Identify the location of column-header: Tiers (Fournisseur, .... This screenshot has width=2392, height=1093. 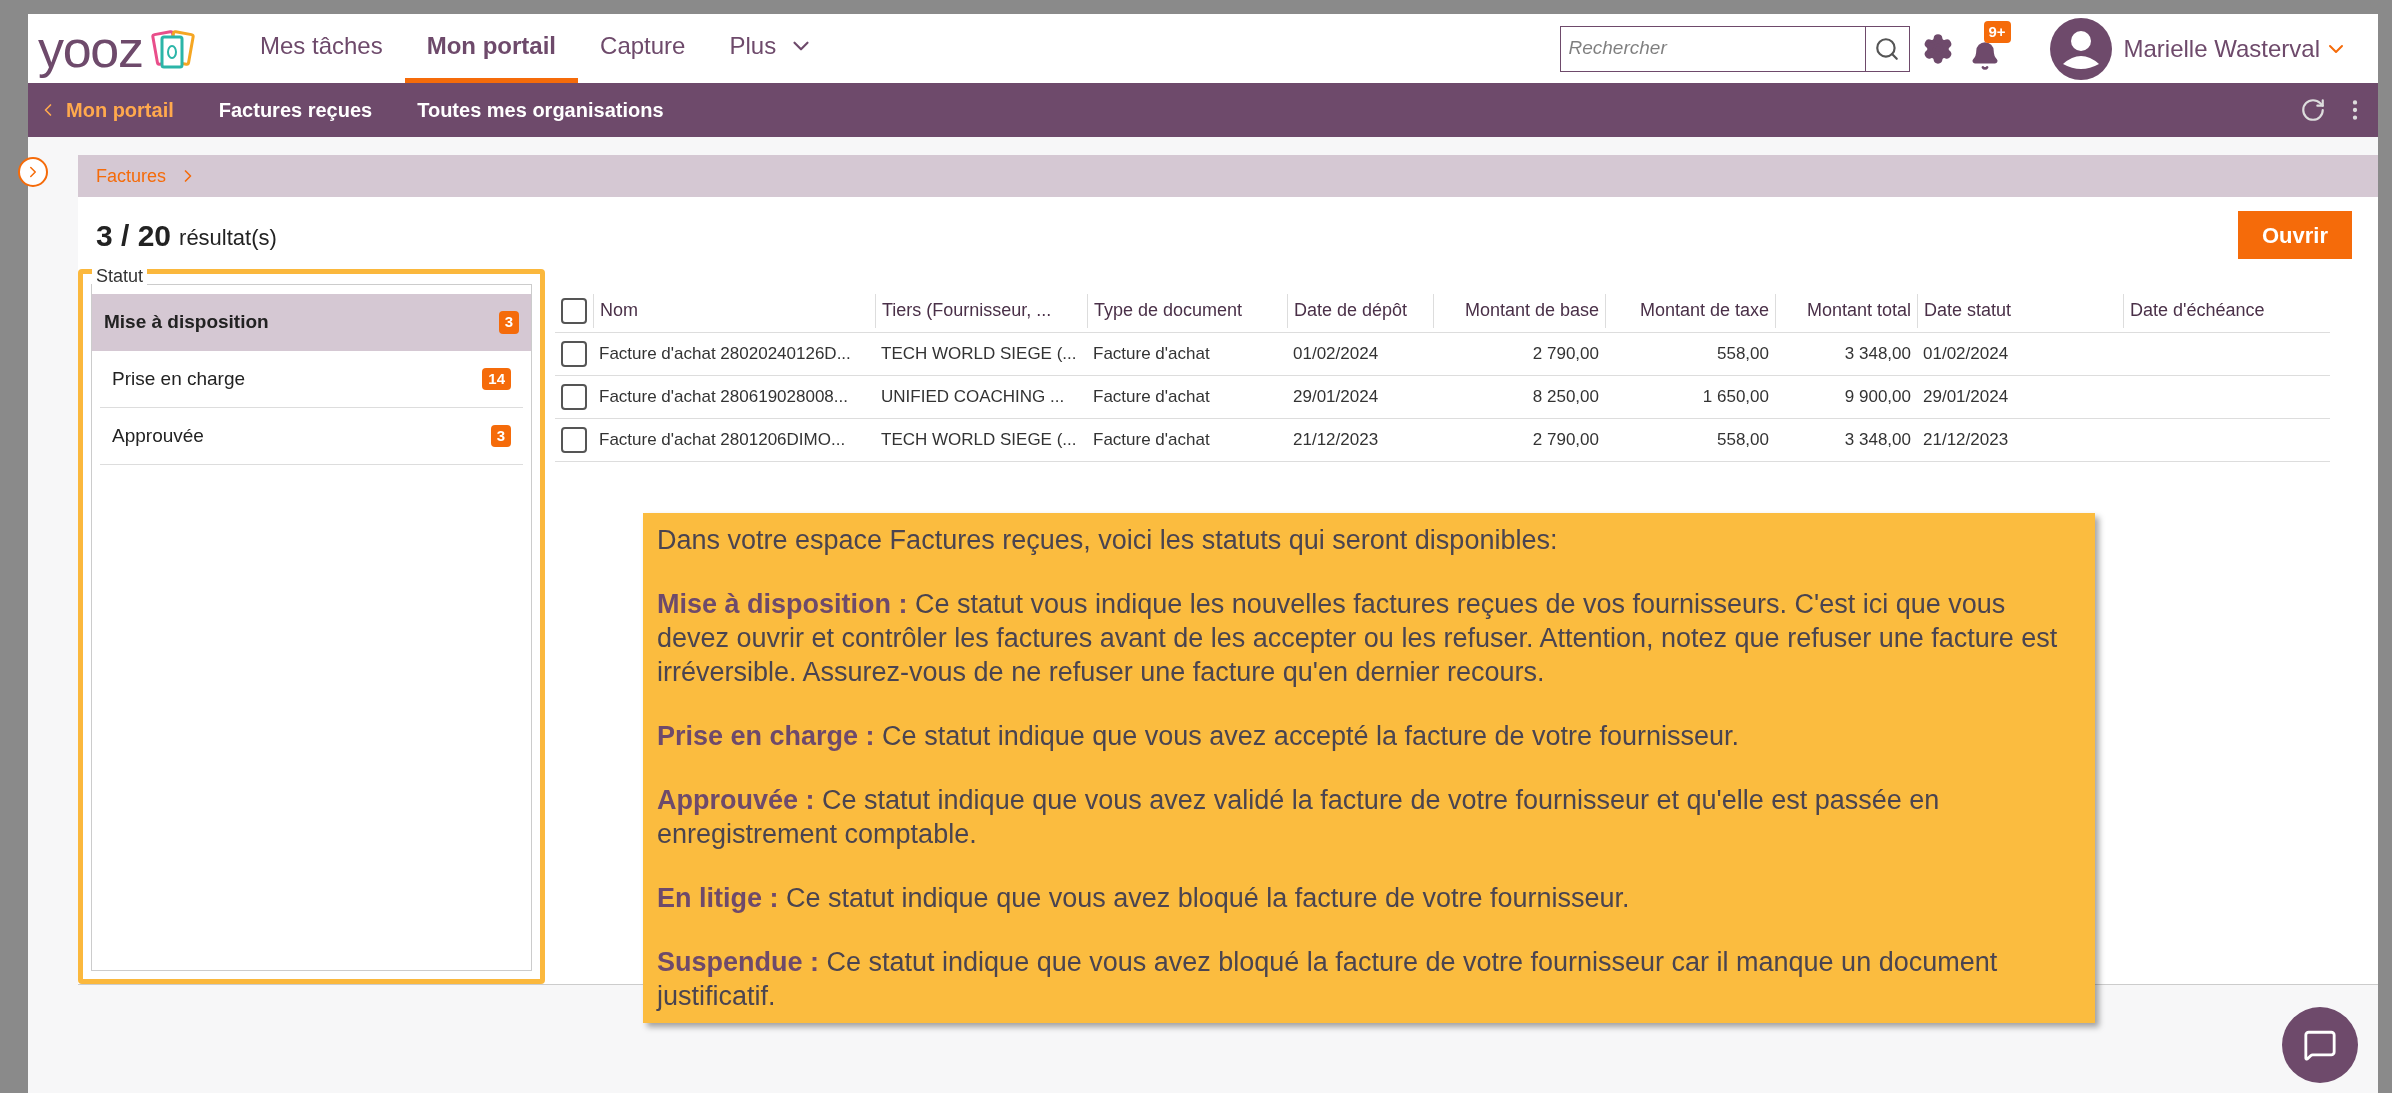
(967, 310).